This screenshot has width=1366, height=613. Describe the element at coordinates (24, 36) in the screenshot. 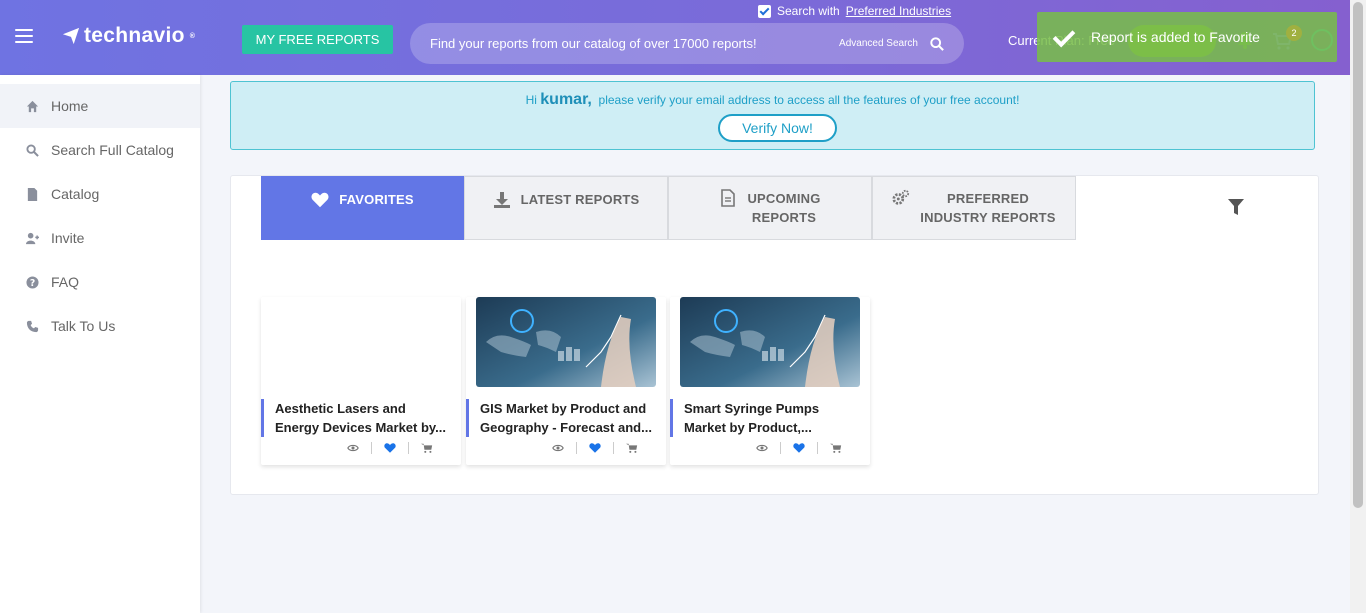

I see `hamburger-menu-icon` at that location.